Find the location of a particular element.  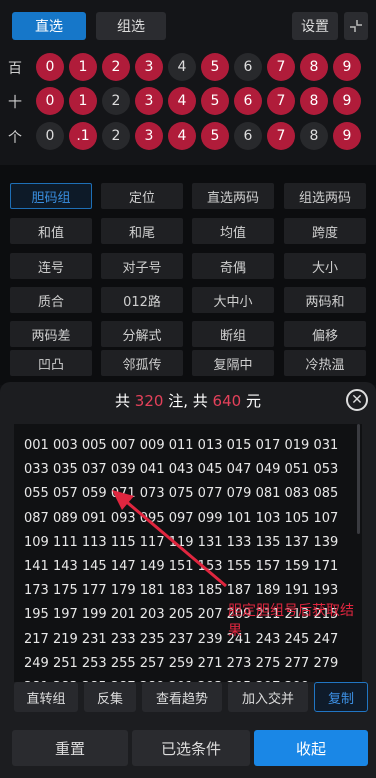

filter-chip: 均值 is located at coordinates (233, 231).